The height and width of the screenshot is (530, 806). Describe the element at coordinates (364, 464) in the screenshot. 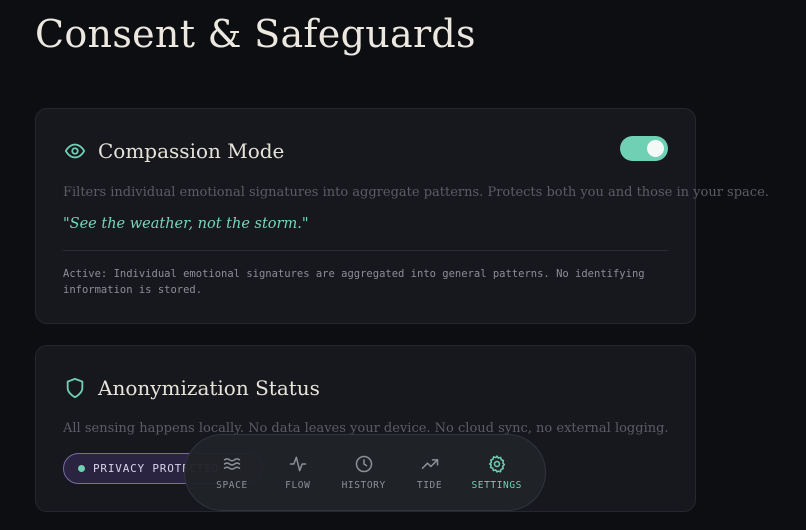

I see `clock-icon` at that location.